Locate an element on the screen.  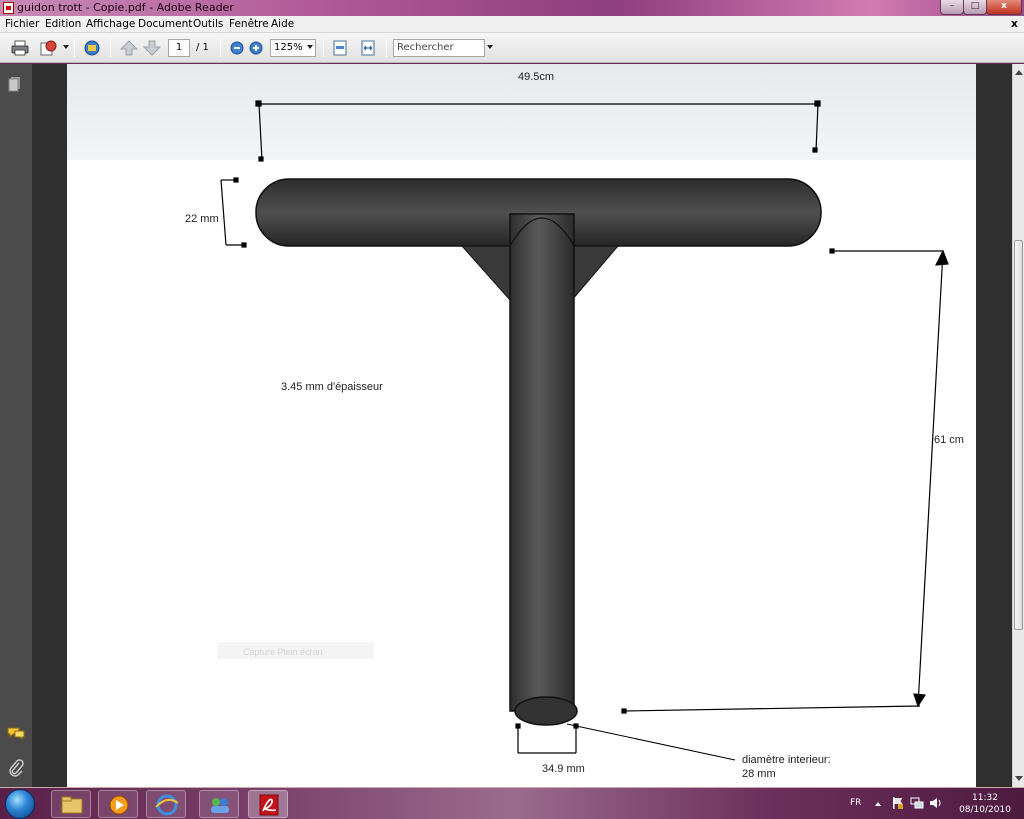
left-gusset is located at coordinates (485, 273).